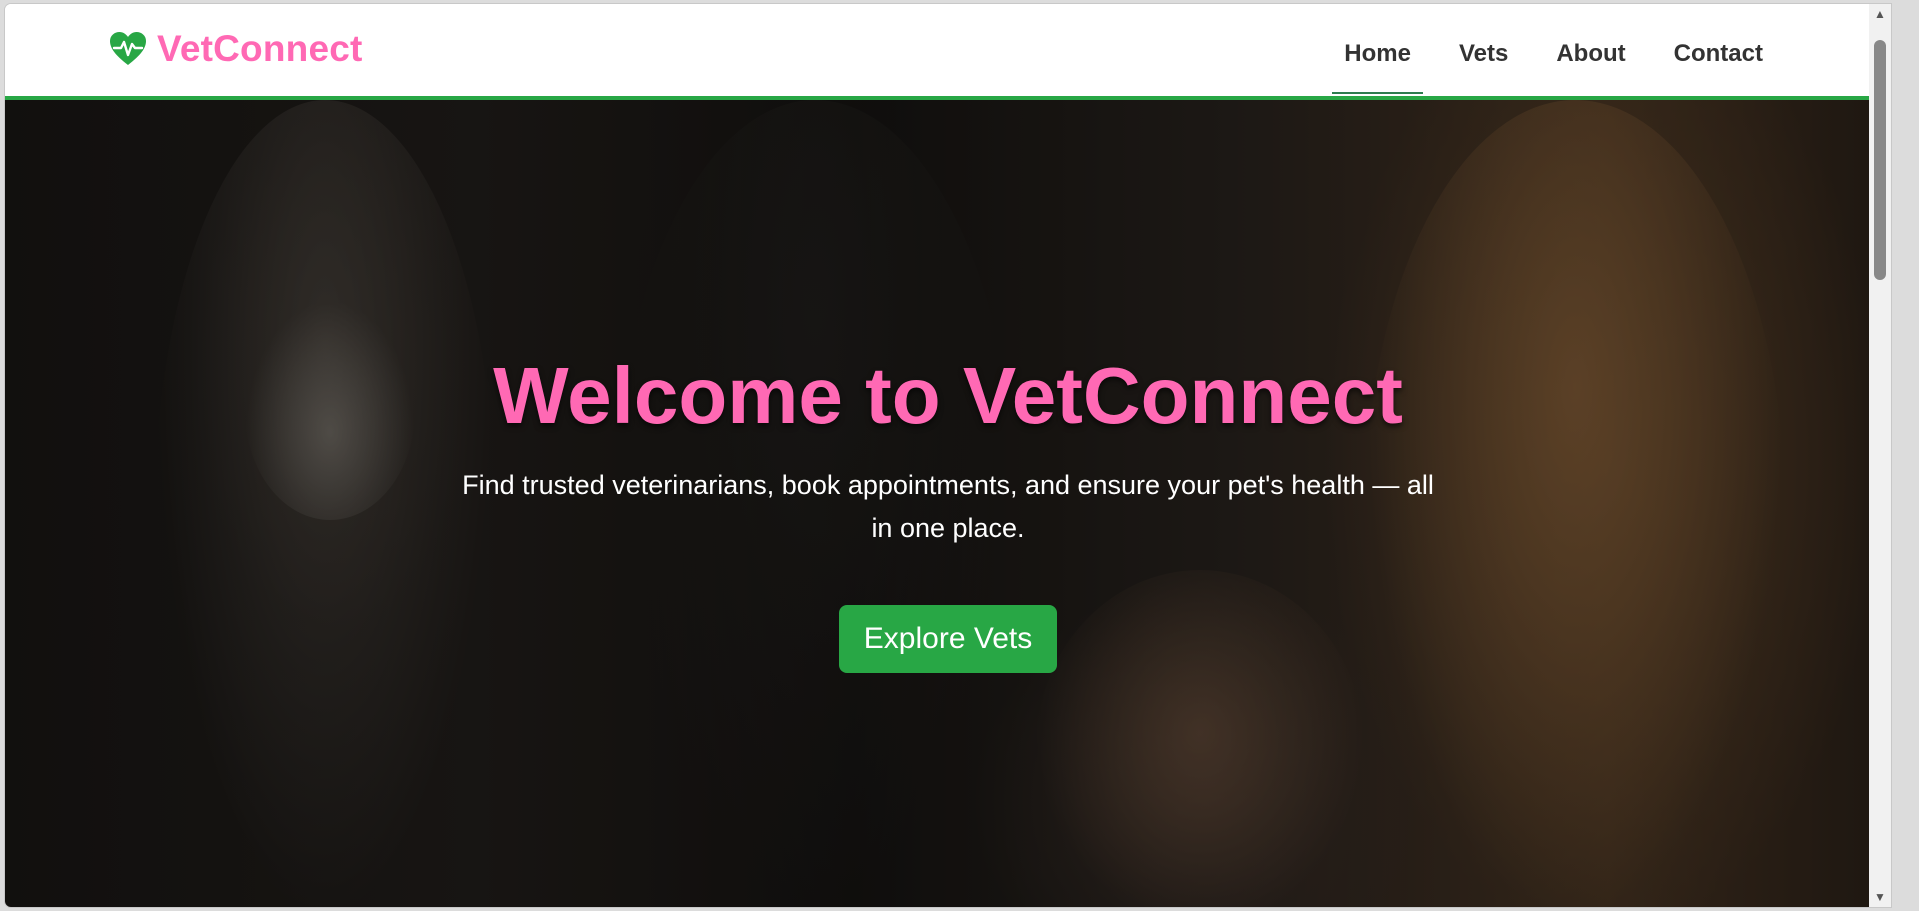 This screenshot has height=911, width=1919. What do you see at coordinates (948, 52) in the screenshot?
I see `navbar: VetConnect Home Vets About Contact` at bounding box center [948, 52].